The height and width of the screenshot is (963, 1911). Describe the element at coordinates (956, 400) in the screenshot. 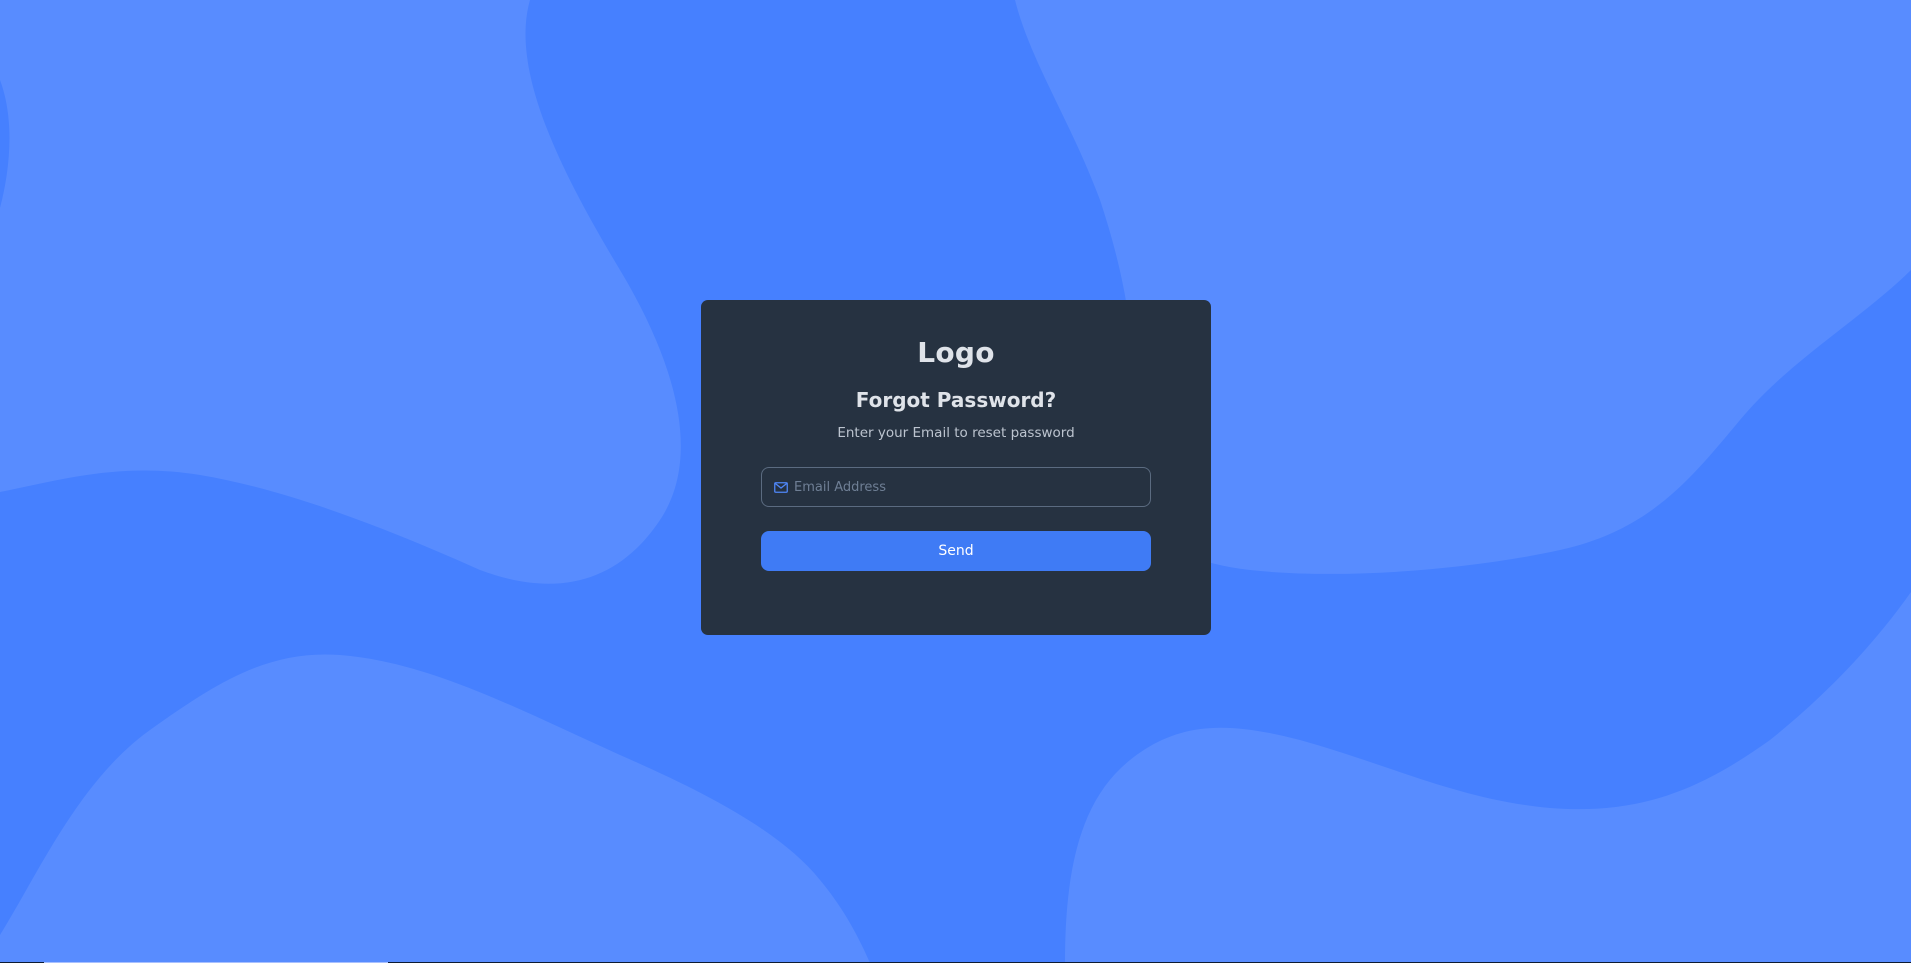

I see `page-title: Forgot Password?` at that location.